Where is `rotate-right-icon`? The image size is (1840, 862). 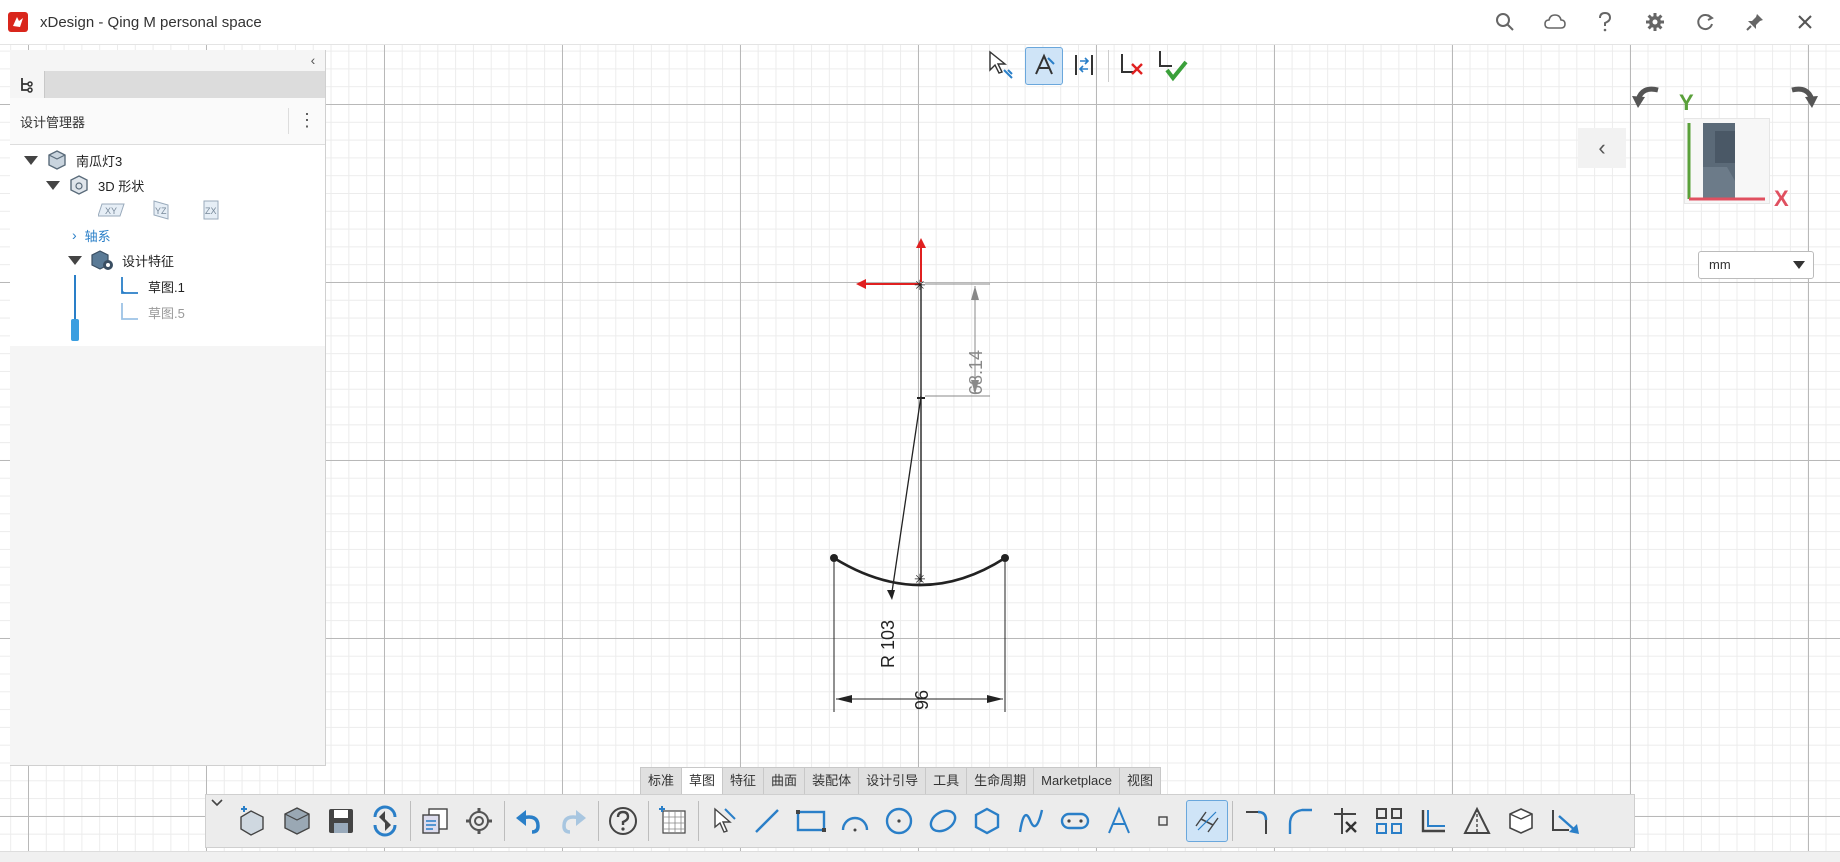
rotate-right-icon is located at coordinates (1803, 96).